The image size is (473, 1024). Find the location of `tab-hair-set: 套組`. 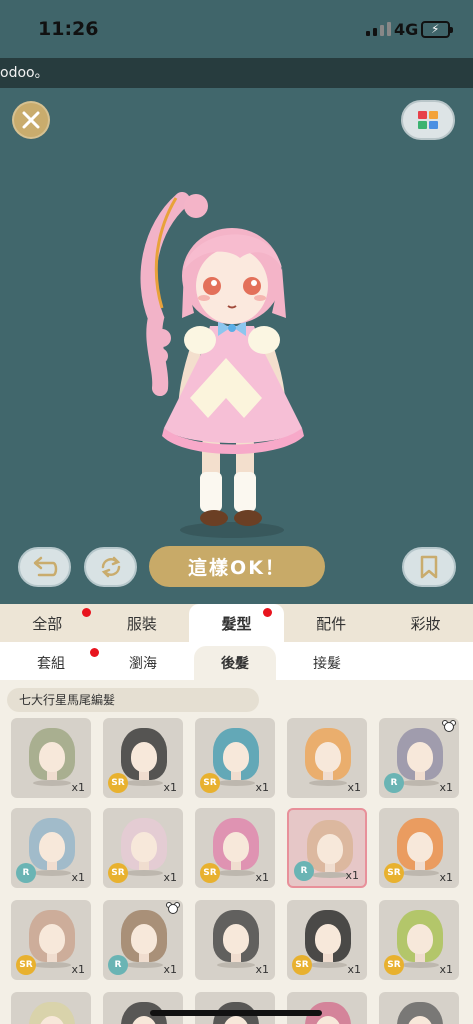

tab-hair-set: 套組 is located at coordinates (54, 663).